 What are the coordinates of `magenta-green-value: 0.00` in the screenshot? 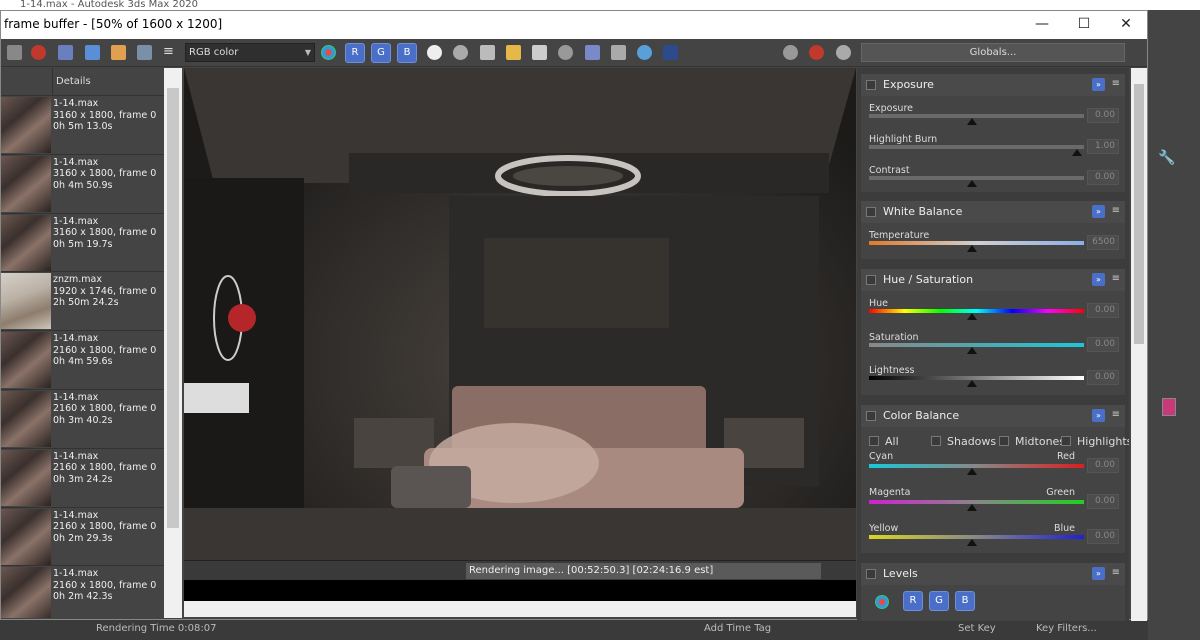 It's located at (1103, 501).